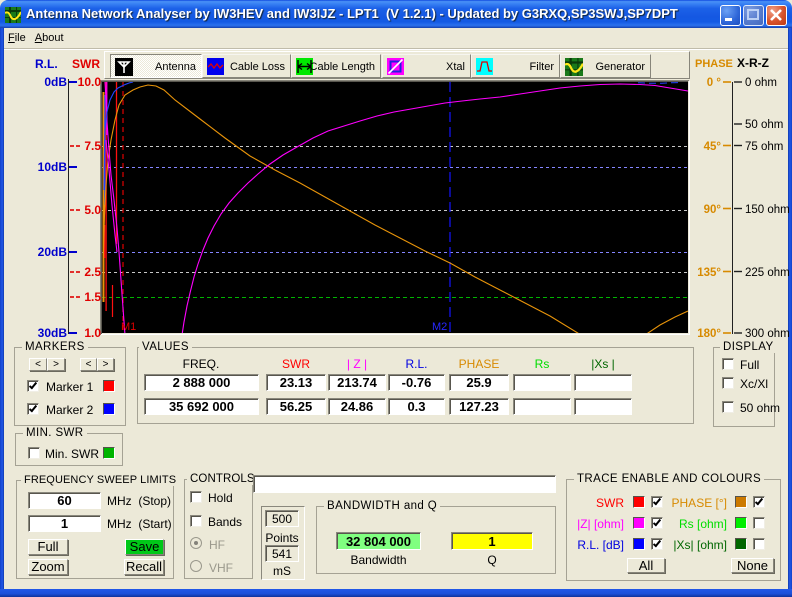 The image size is (792, 597). Describe the element at coordinates (714, 64) in the screenshot. I see `svg-text: PHASE` at that location.